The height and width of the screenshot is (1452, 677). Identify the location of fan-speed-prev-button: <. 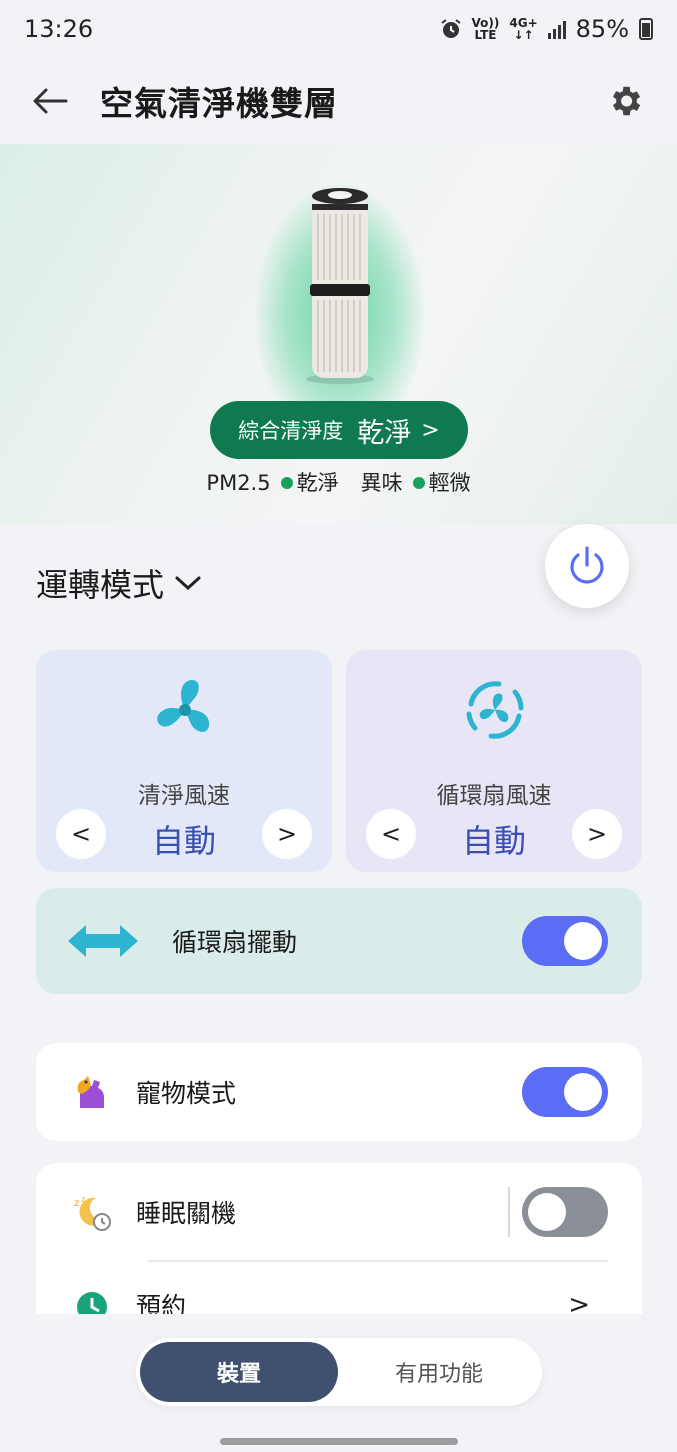
(391, 834).